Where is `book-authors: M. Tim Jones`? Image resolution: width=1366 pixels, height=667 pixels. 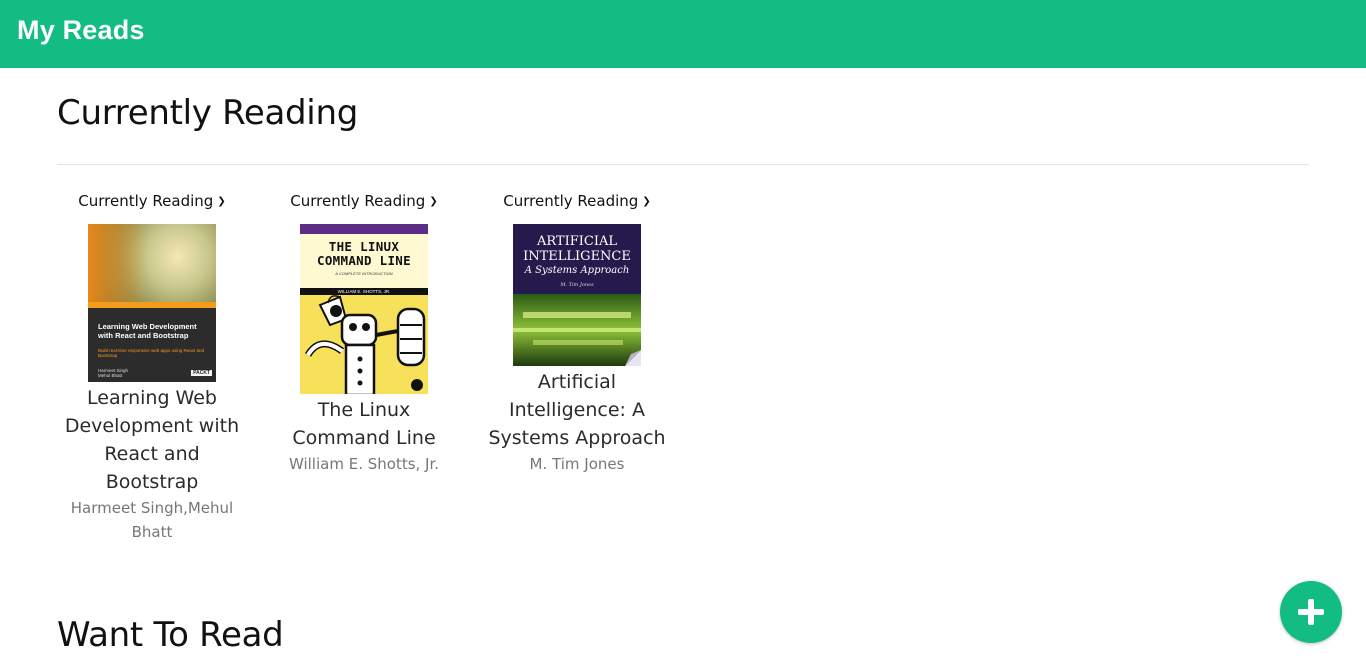 book-authors: M. Tim Jones is located at coordinates (577, 464).